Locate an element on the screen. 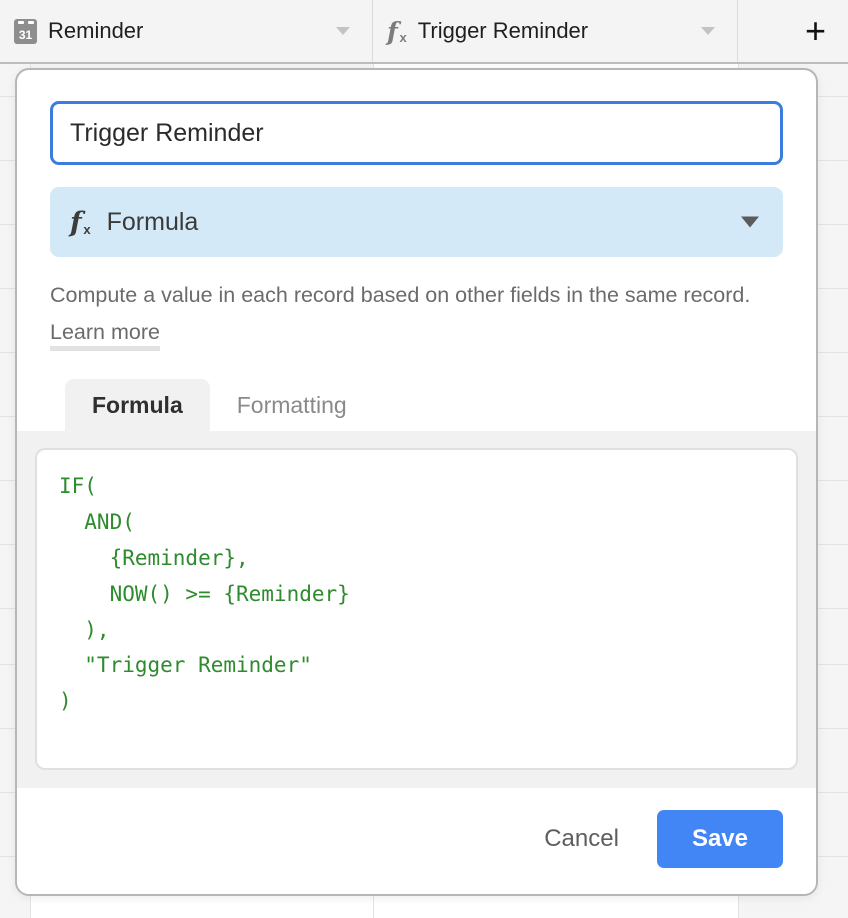 The height and width of the screenshot is (918, 848). learn-more-link: Learn more is located at coordinates (105, 335).